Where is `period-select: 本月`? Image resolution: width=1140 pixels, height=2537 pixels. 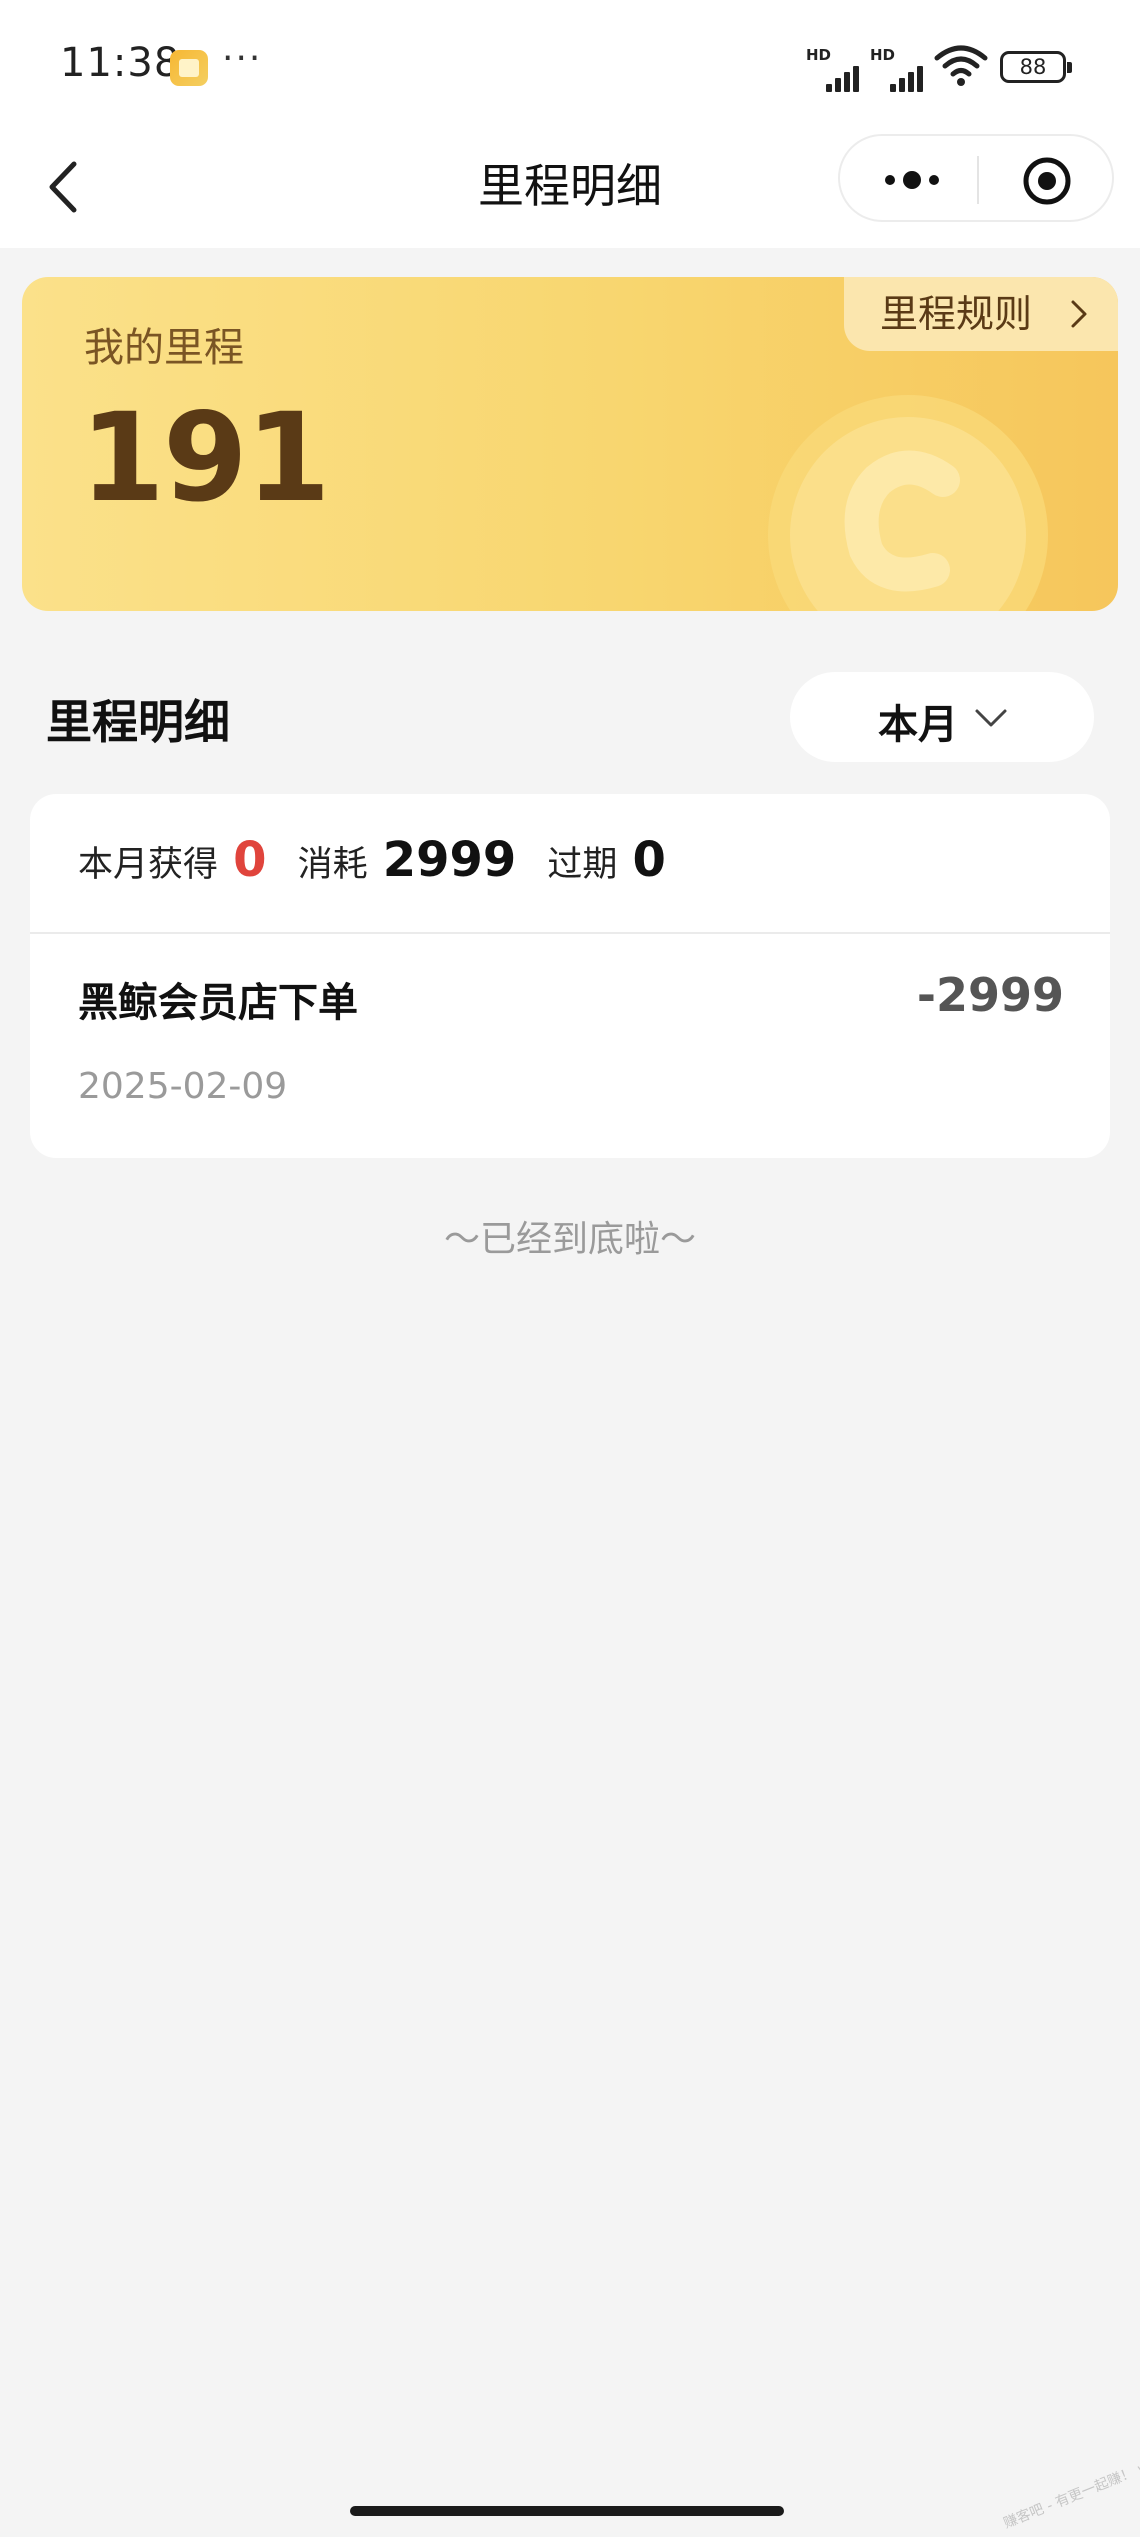
period-select: 本月 is located at coordinates (942, 717).